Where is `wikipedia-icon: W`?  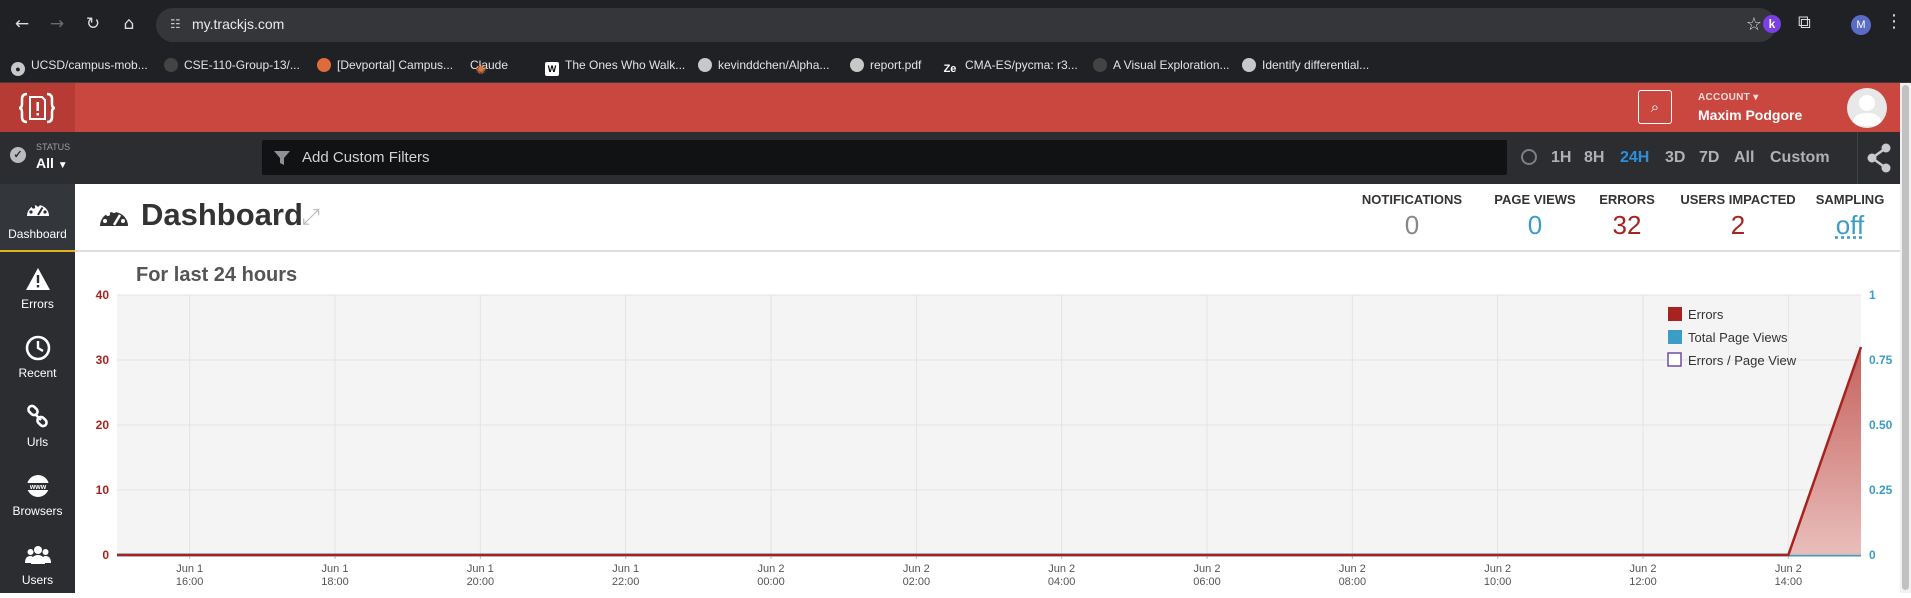 wikipedia-icon: W is located at coordinates (552, 69).